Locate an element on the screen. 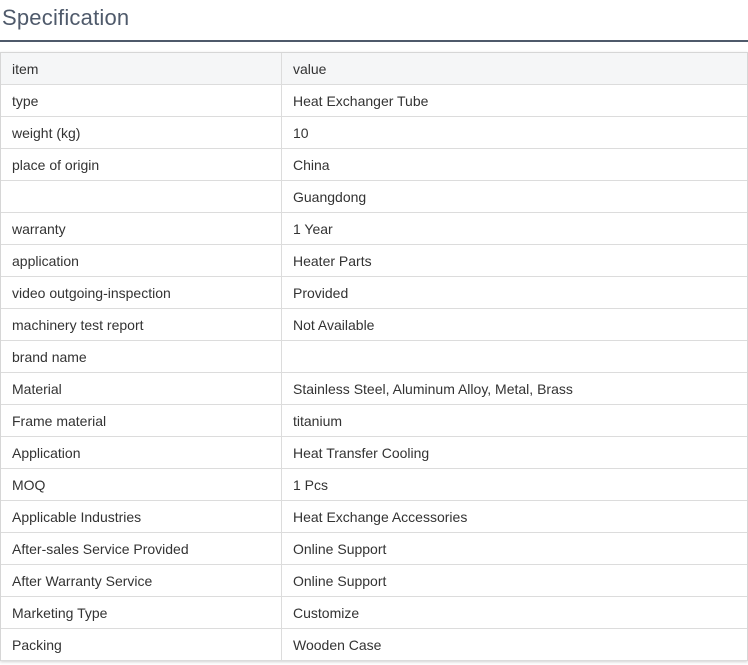 Image resolution: width=748 pixels, height=665 pixels. header-cell-value: value is located at coordinates (514, 69).